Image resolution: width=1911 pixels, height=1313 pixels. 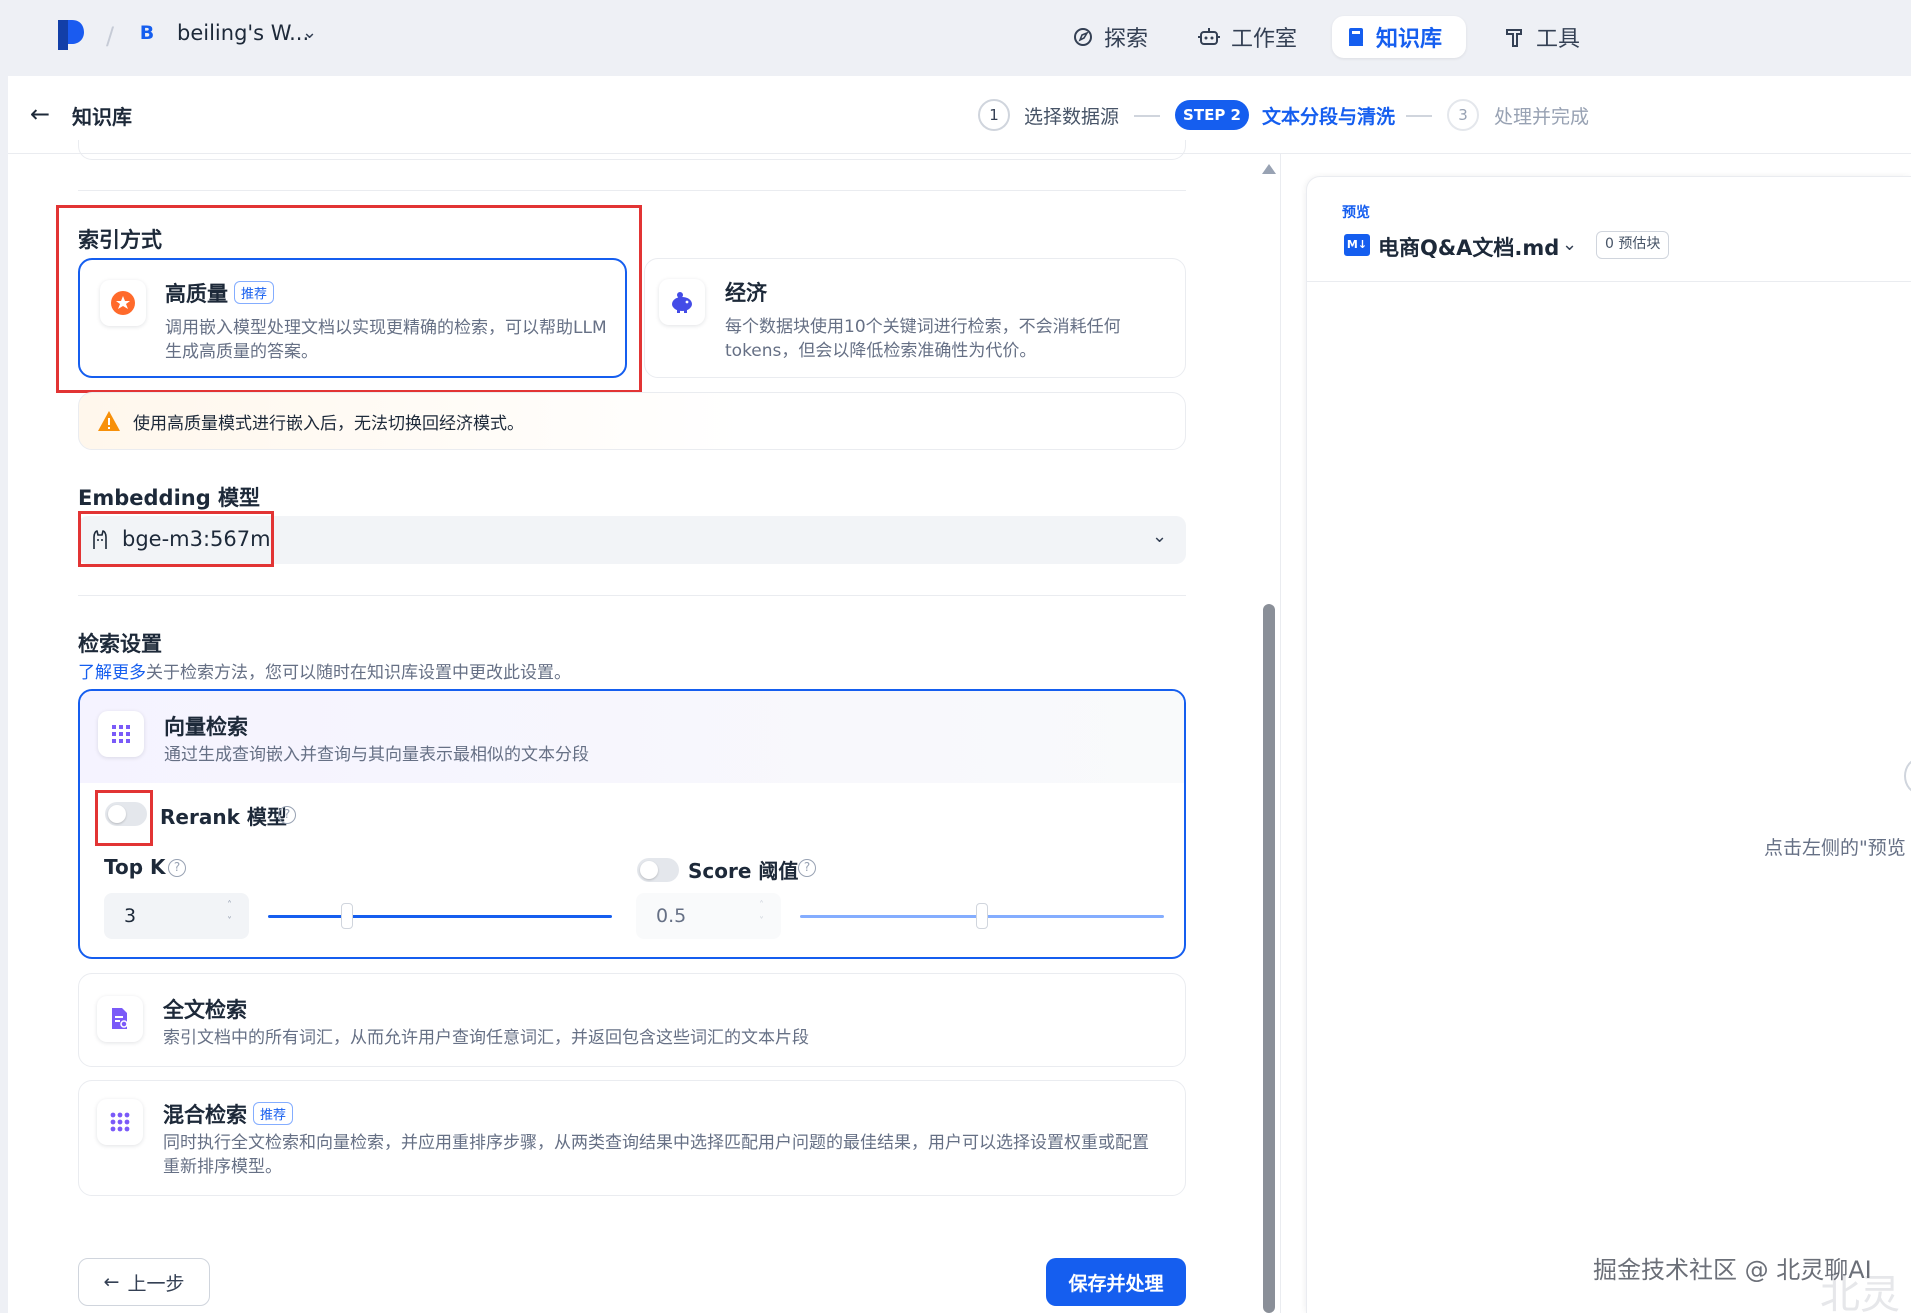 I want to click on estimated-chunks-badge: 0 预估块, so click(x=1633, y=245).